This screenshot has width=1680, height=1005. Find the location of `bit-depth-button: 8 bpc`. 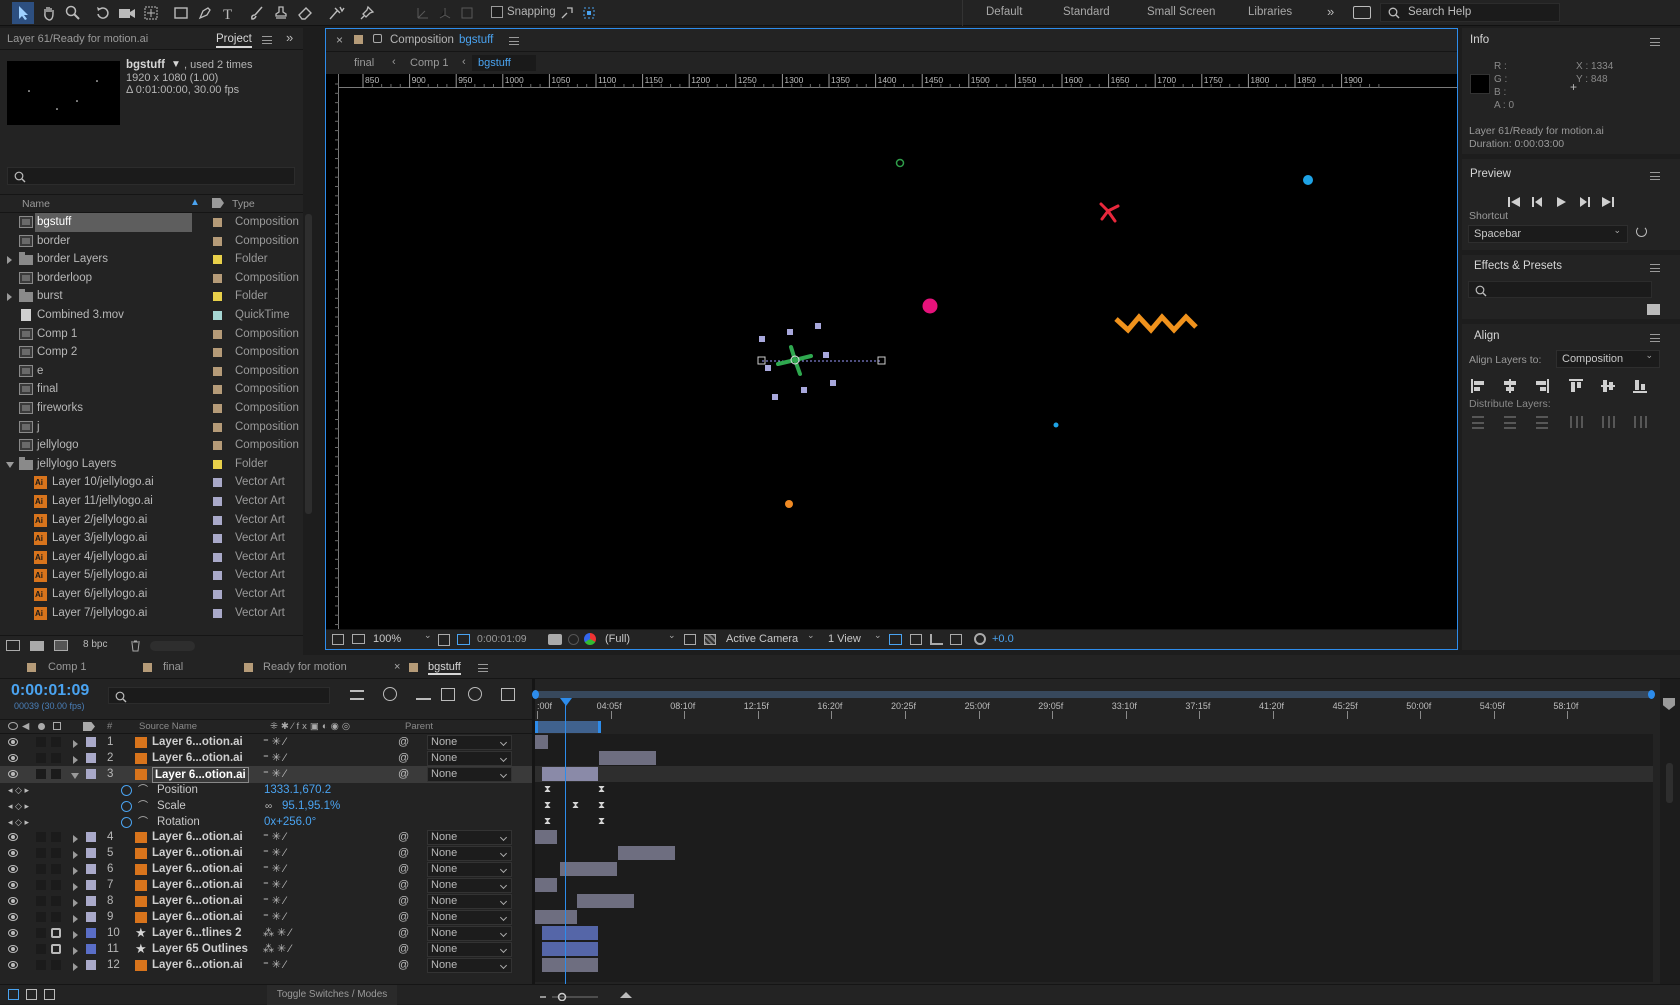

bit-depth-button: 8 bpc is located at coordinates (95, 644).